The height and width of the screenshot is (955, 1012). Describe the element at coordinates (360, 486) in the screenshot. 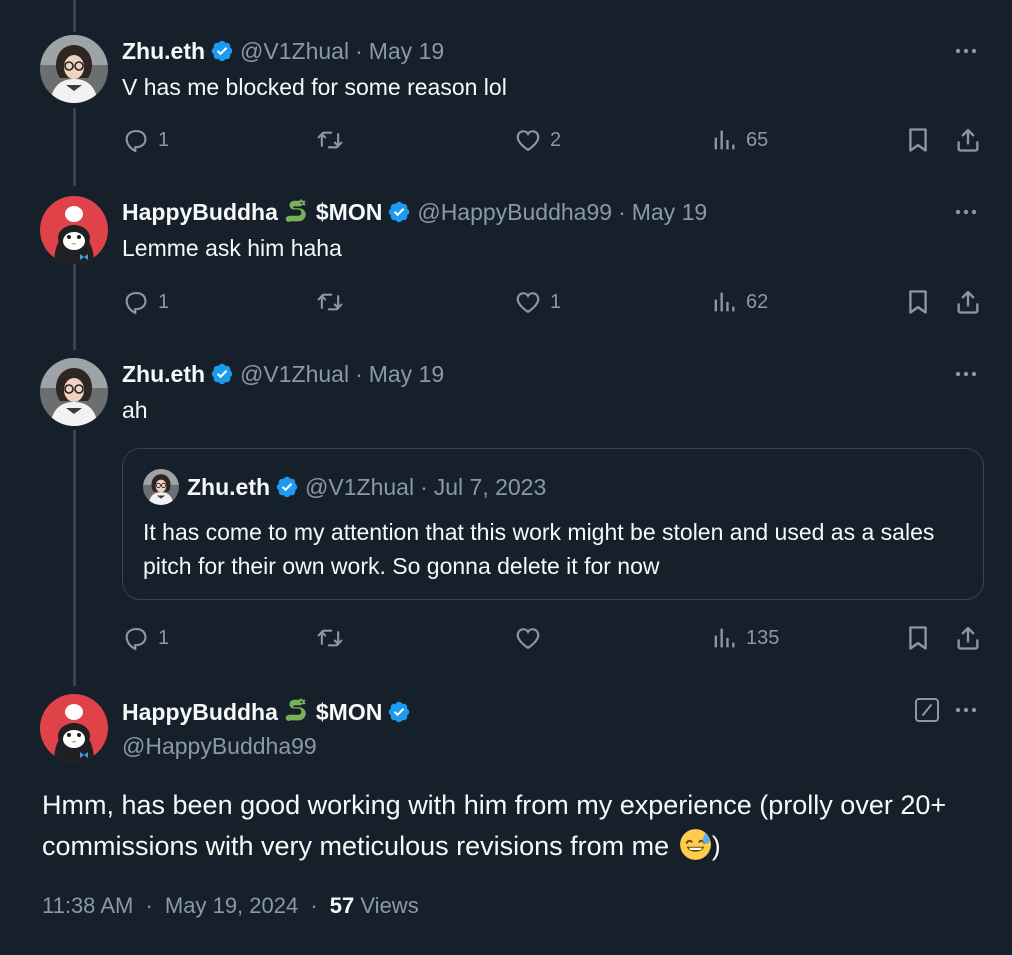

I see `quoted-author-handle: @V1Zhual` at that location.